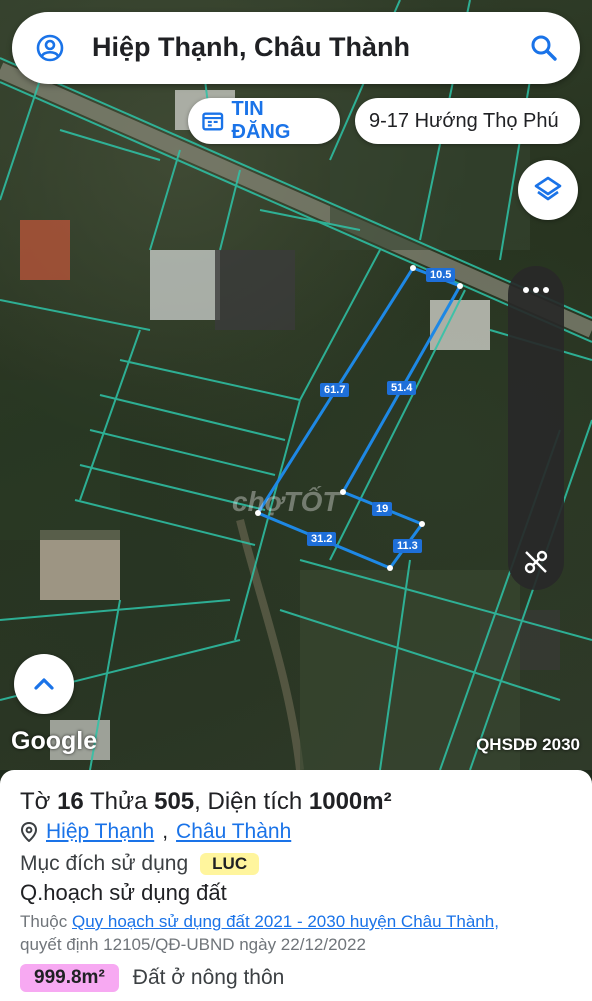  Describe the element at coordinates (54, 741) in the screenshot. I see `google-logo: Google` at that location.